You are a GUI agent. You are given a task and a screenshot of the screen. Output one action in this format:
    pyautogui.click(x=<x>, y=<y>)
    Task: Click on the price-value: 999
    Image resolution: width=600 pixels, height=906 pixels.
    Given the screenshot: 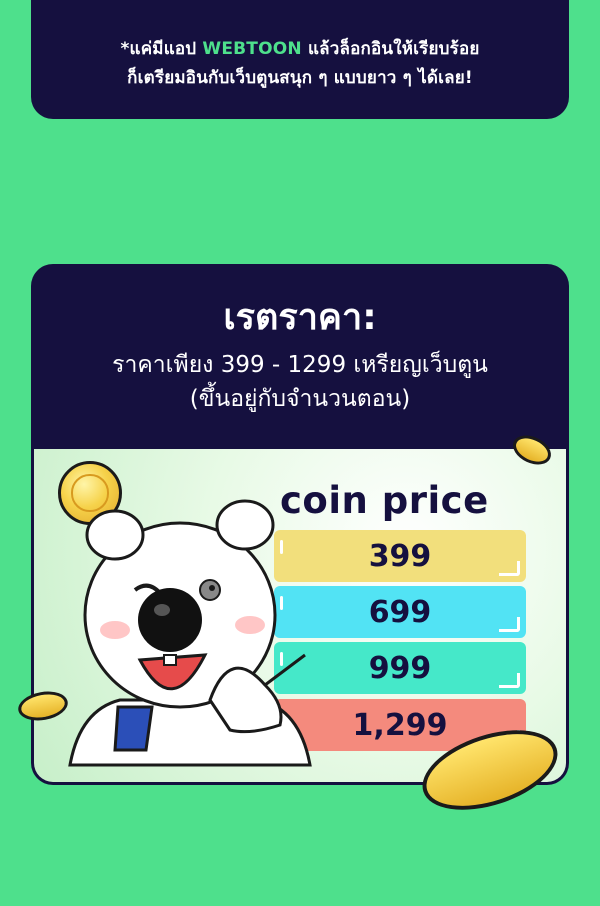 What is the action you would take?
    pyautogui.click(x=400, y=668)
    